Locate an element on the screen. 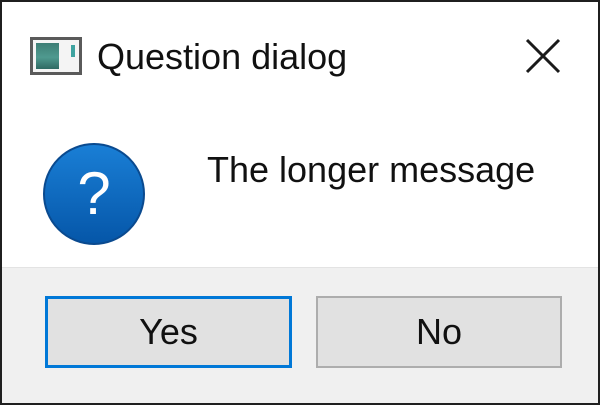  window-title: Question dialog is located at coordinates (222, 56).